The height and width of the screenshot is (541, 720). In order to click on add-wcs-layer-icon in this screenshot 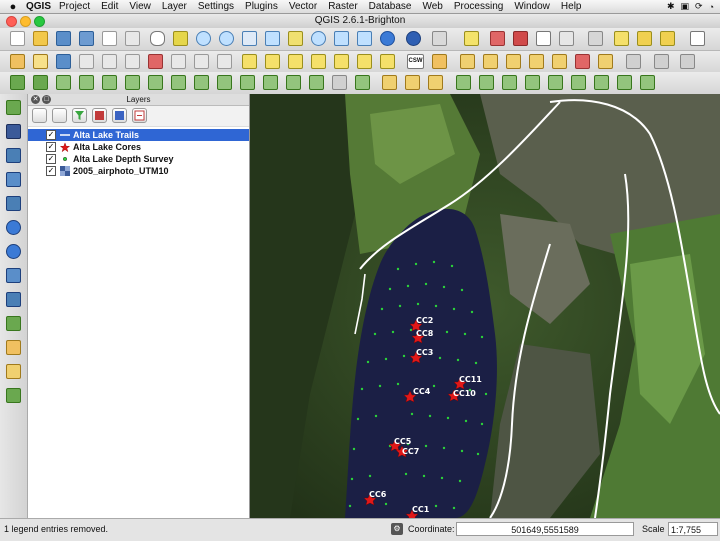, I will do `click(13, 251)`.